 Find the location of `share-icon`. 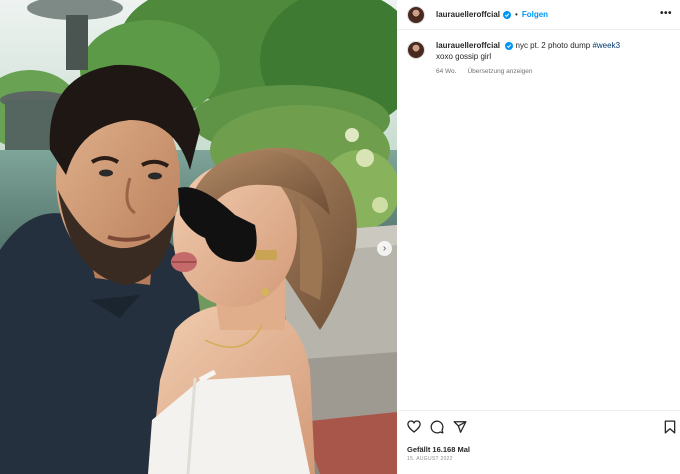

share-icon is located at coordinates (460, 429).